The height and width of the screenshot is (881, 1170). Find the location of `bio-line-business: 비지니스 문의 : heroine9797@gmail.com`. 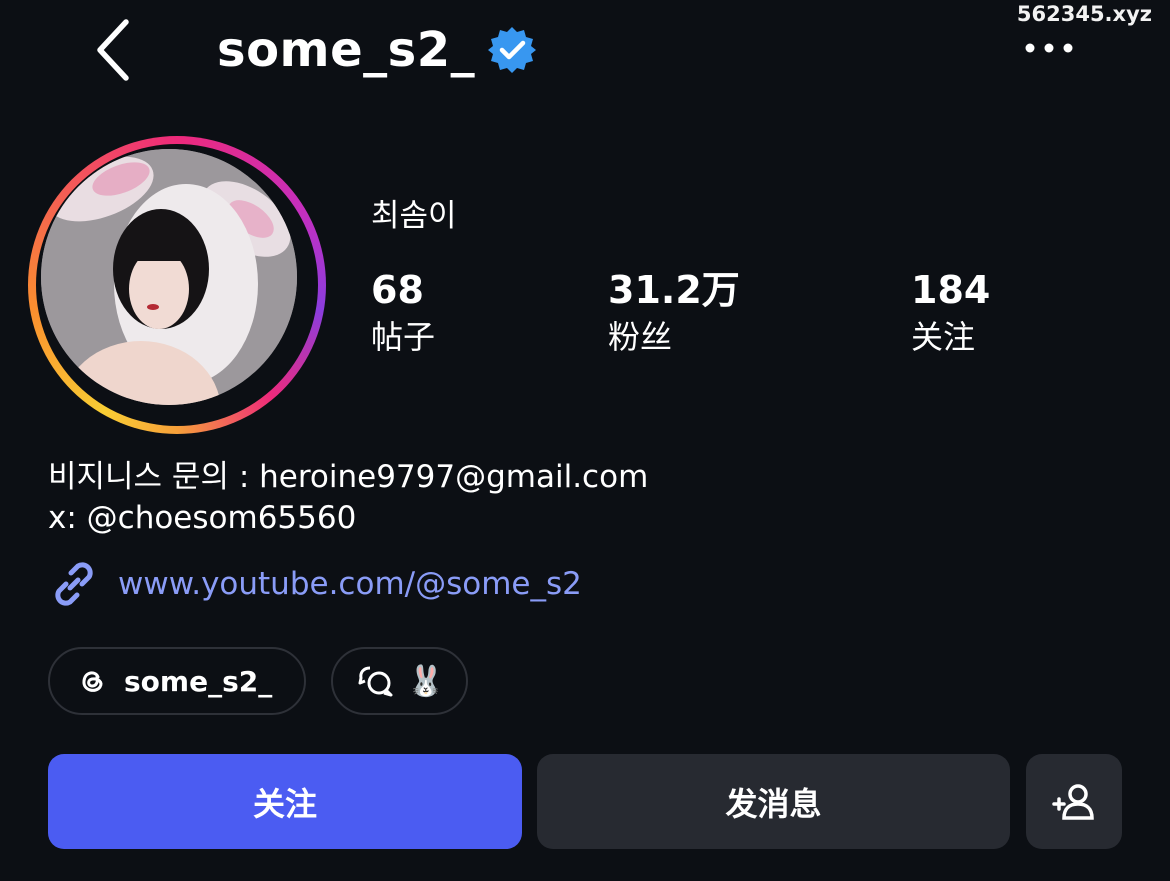

bio-line-business: 비지니스 문의 : heroine9797@gmail.com is located at coordinates (348, 477).